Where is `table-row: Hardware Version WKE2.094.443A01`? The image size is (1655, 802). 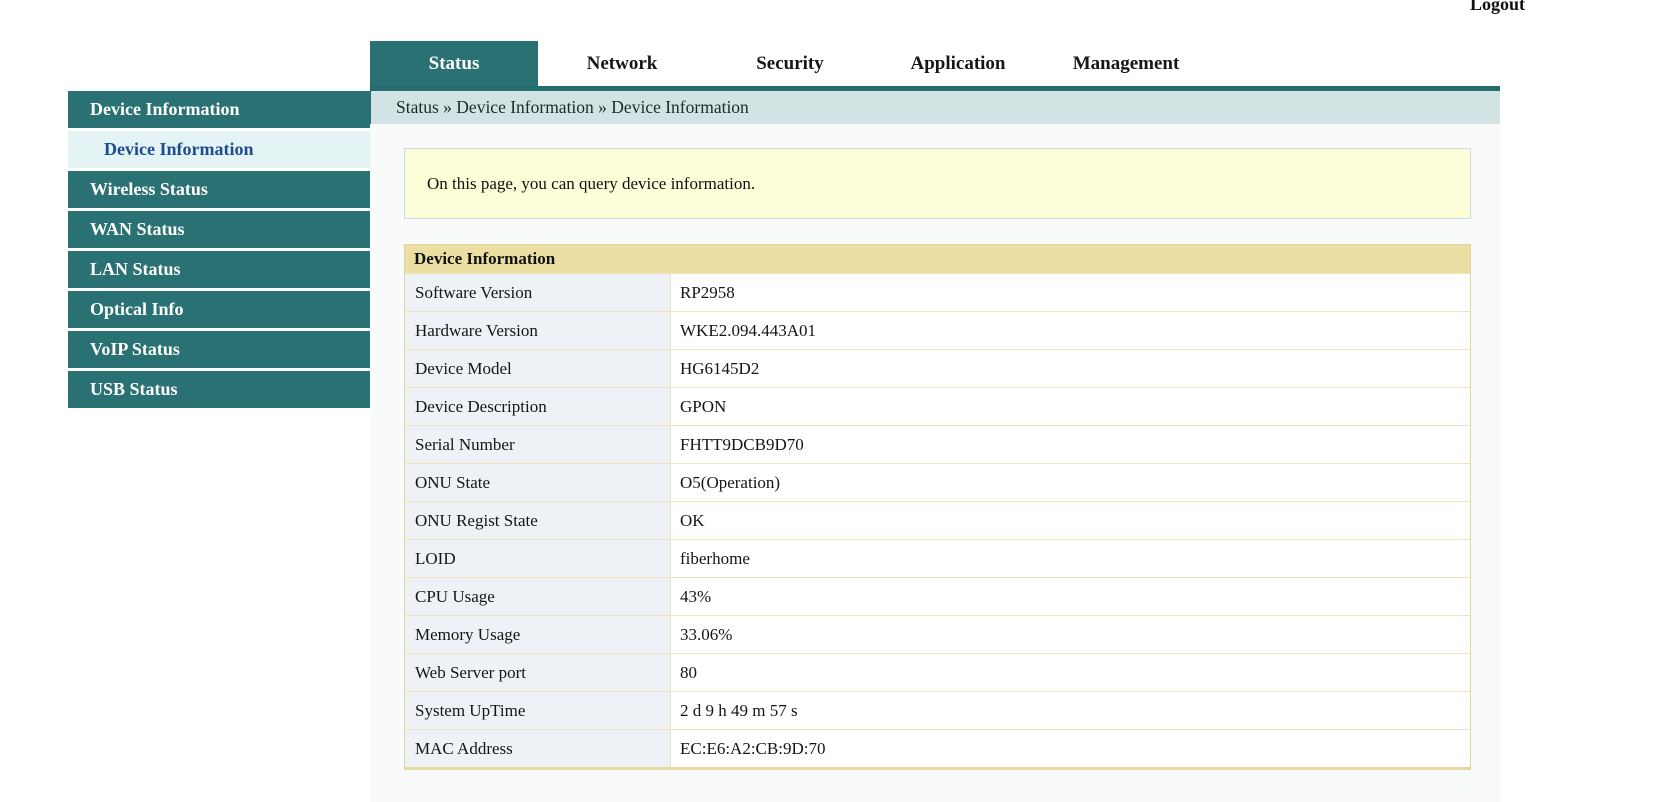 table-row: Hardware Version WKE2.094.443A01 is located at coordinates (937, 330).